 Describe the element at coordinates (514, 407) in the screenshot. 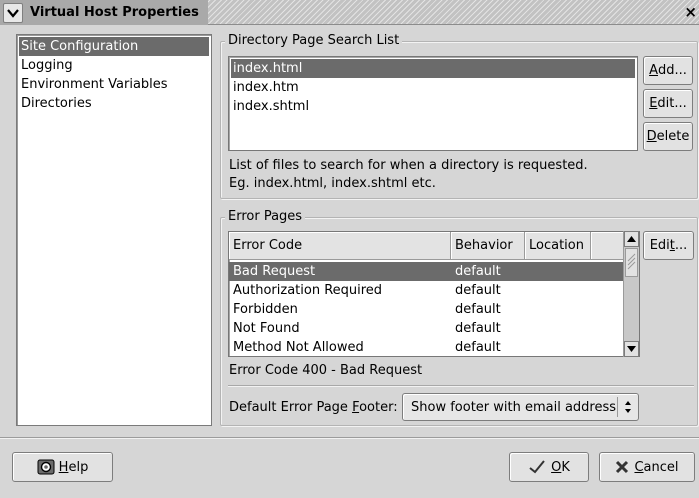

I see `default-footer-select-value: Show footer with email address` at that location.